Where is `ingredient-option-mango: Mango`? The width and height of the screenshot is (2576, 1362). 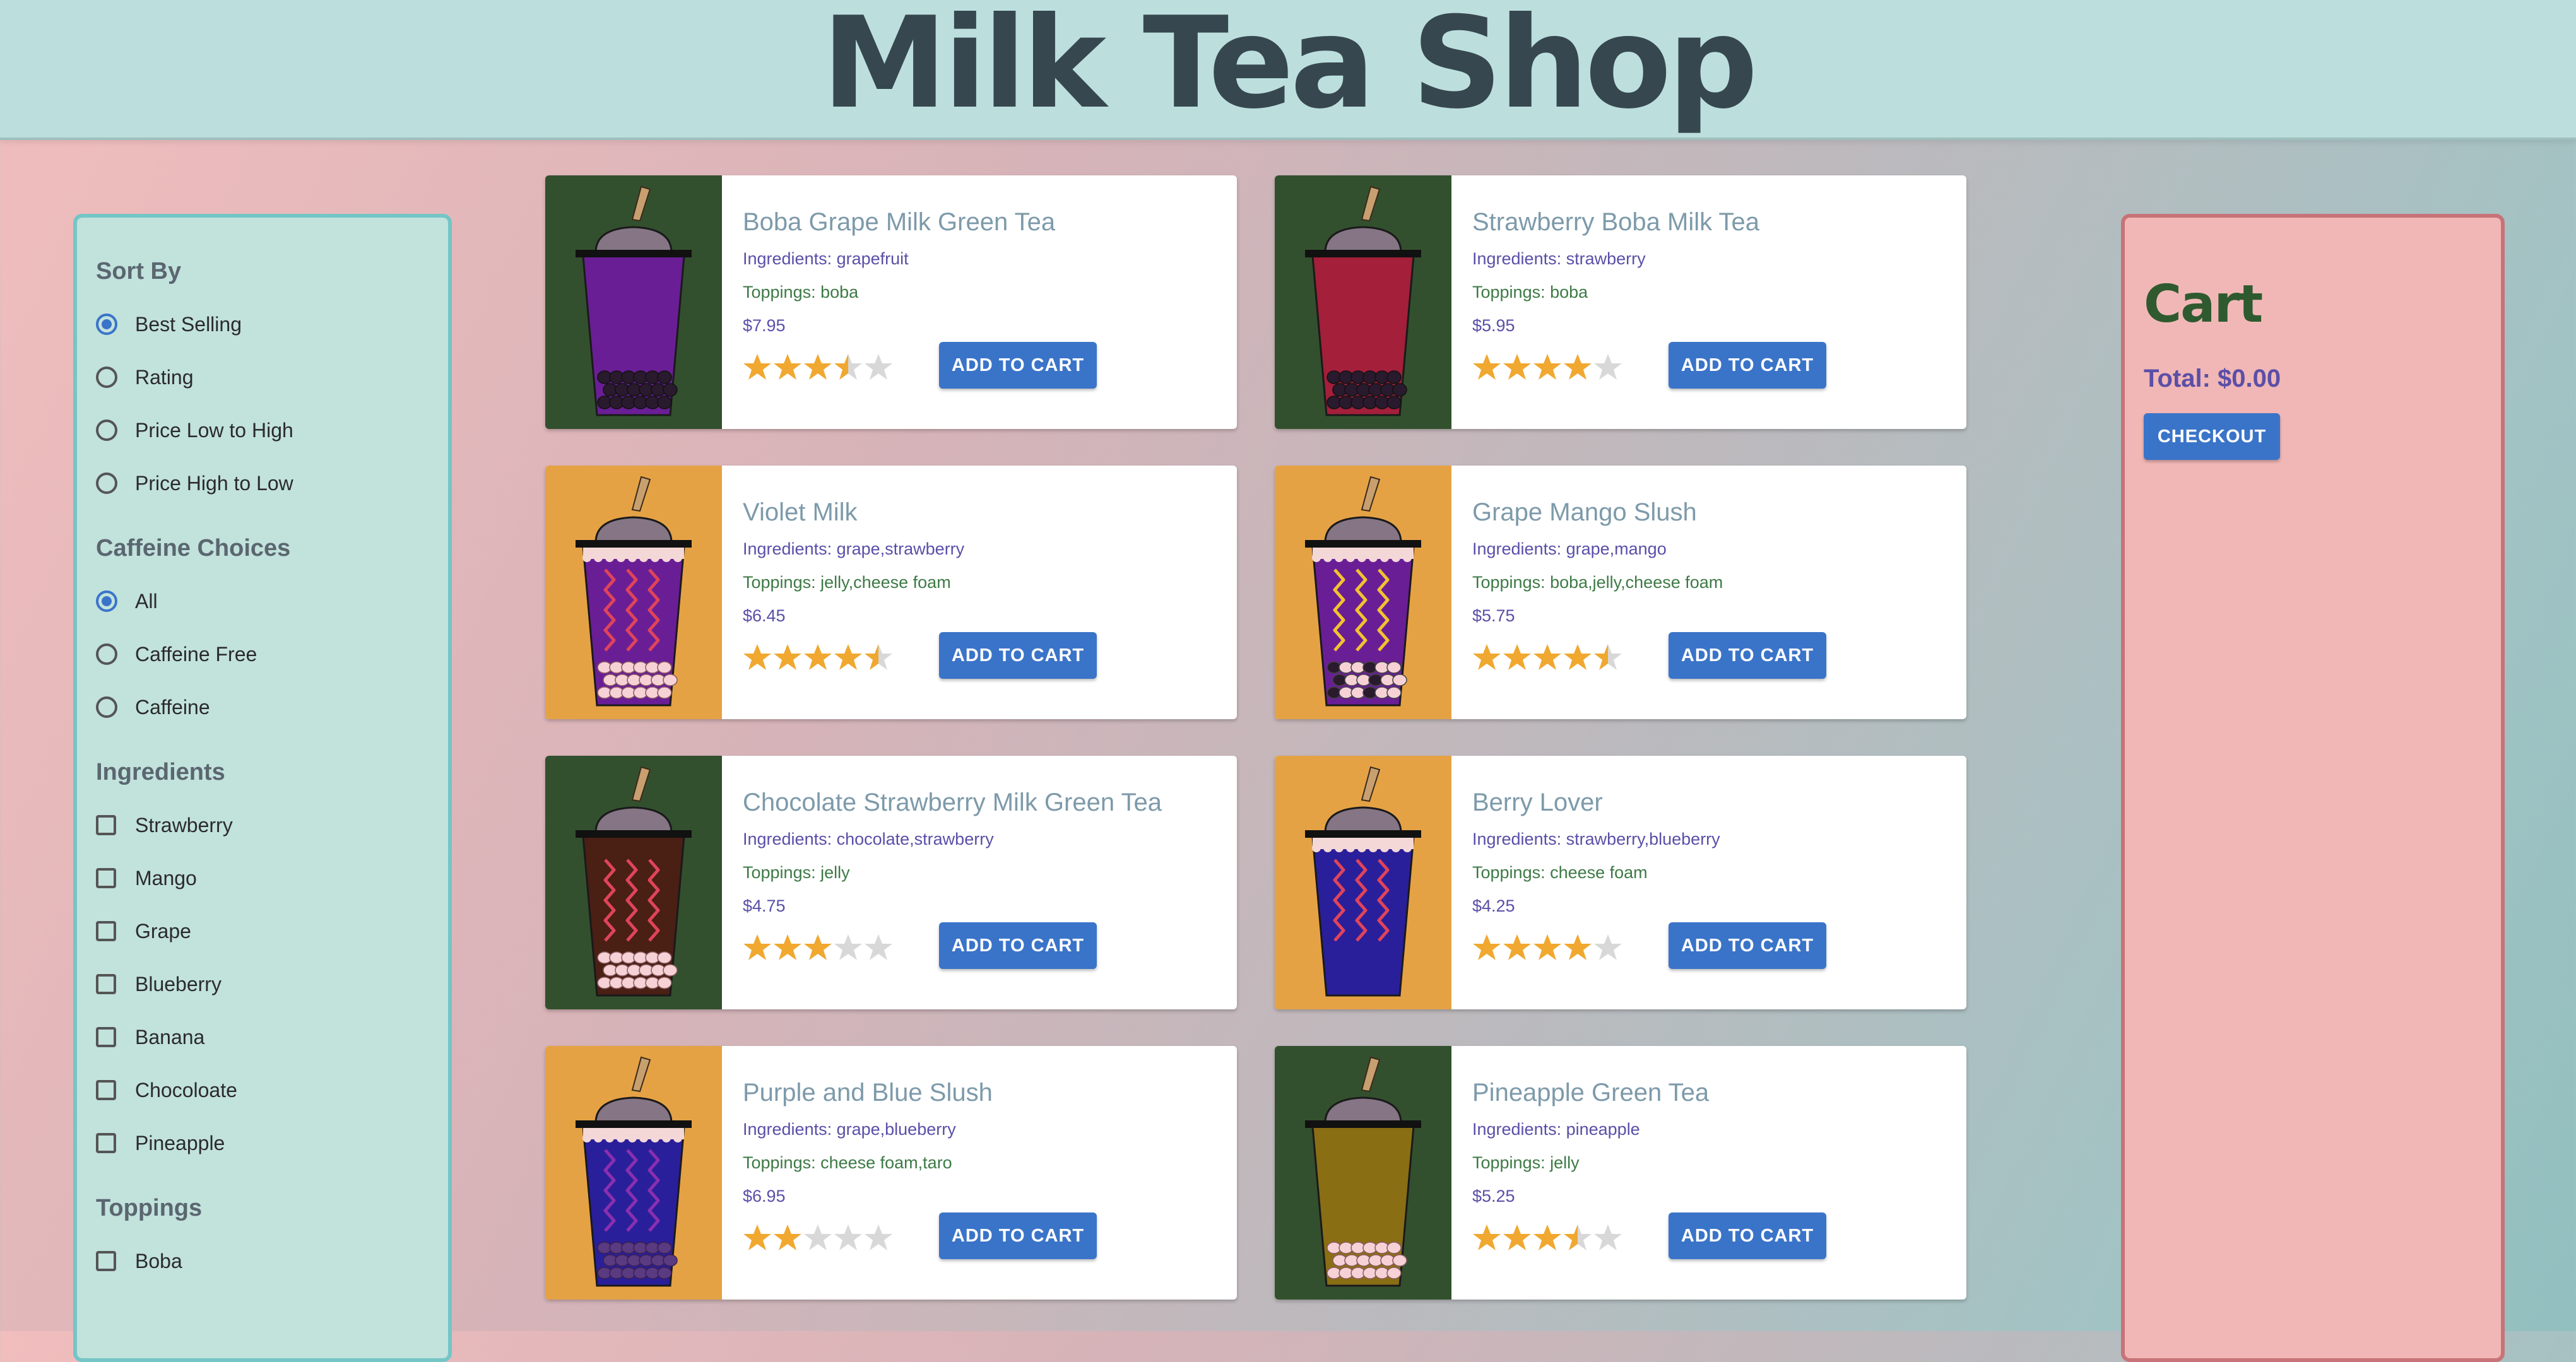
ingredient-option-mango: Mango is located at coordinates (263, 878).